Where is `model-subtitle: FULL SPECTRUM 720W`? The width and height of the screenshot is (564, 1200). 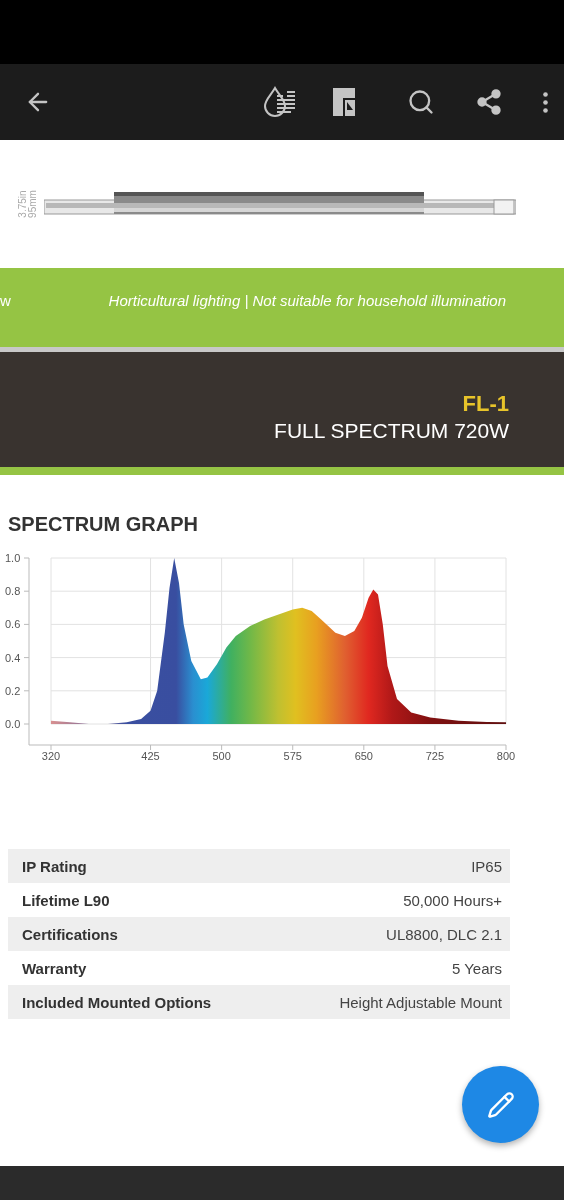 model-subtitle: FULL SPECTRUM 720W is located at coordinates (391, 431).